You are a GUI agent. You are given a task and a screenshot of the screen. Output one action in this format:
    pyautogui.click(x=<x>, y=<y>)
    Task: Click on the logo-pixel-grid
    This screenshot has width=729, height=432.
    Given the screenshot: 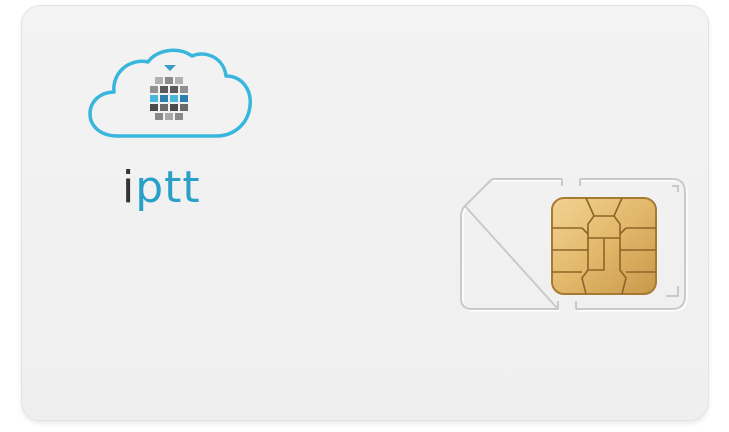 What is the action you would take?
    pyautogui.click(x=169, y=98)
    